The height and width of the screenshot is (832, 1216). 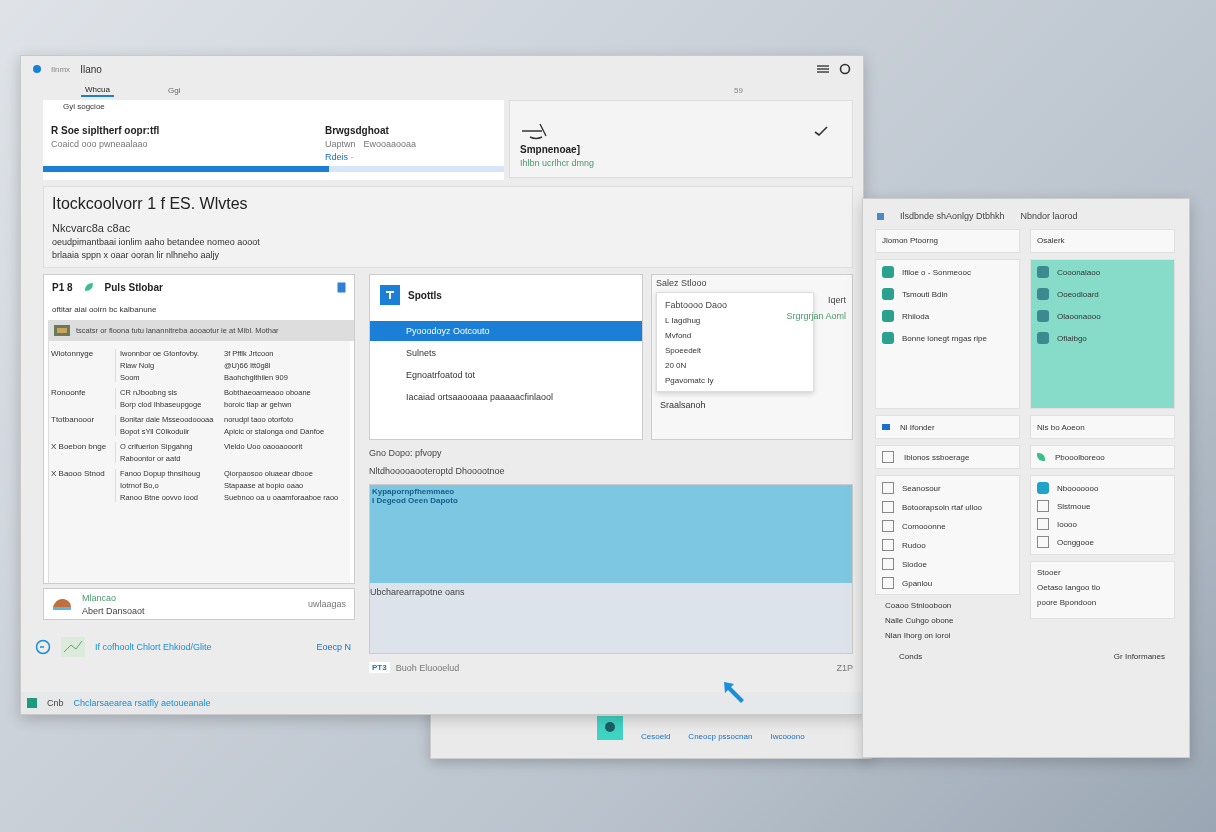 What do you see at coordinates (415, 500) in the screenshot?
I see `banner-text: I Degeod Oeen Dapoto` at bounding box center [415, 500].